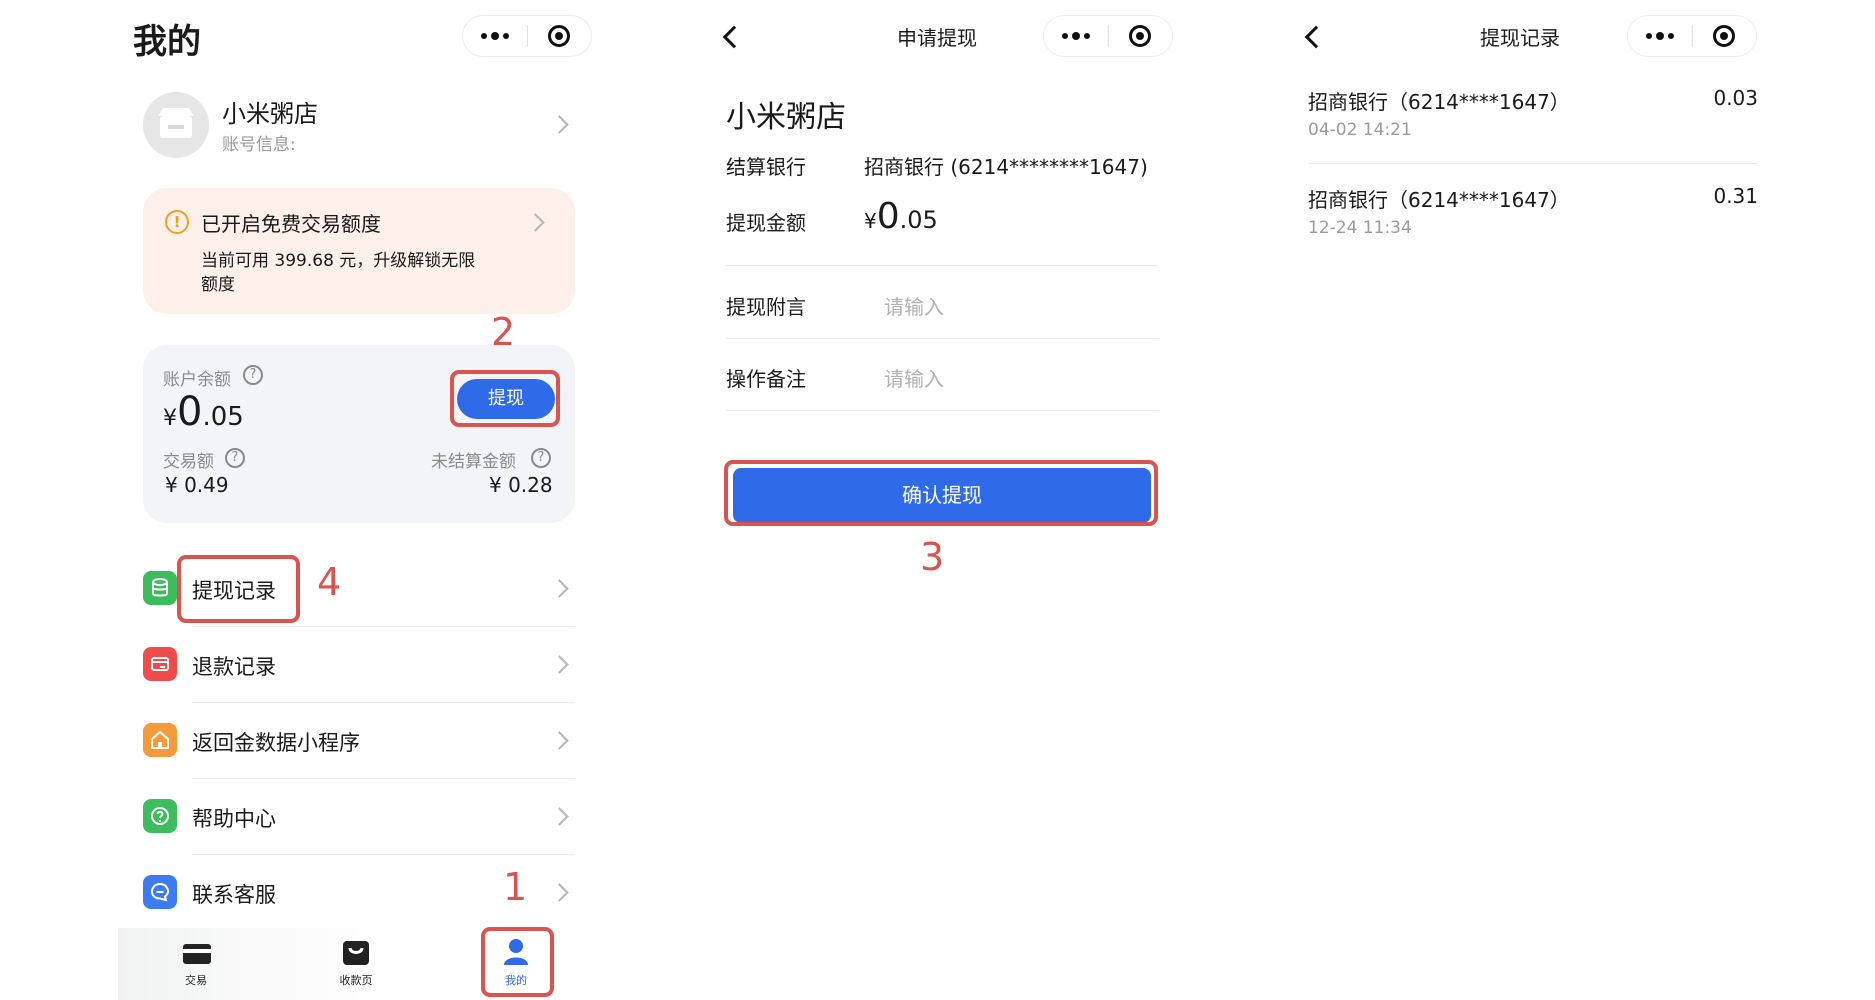 Image resolution: width=1875 pixels, height=1000 pixels. What do you see at coordinates (941, 493) in the screenshot?
I see `step-3-highlight` at bounding box center [941, 493].